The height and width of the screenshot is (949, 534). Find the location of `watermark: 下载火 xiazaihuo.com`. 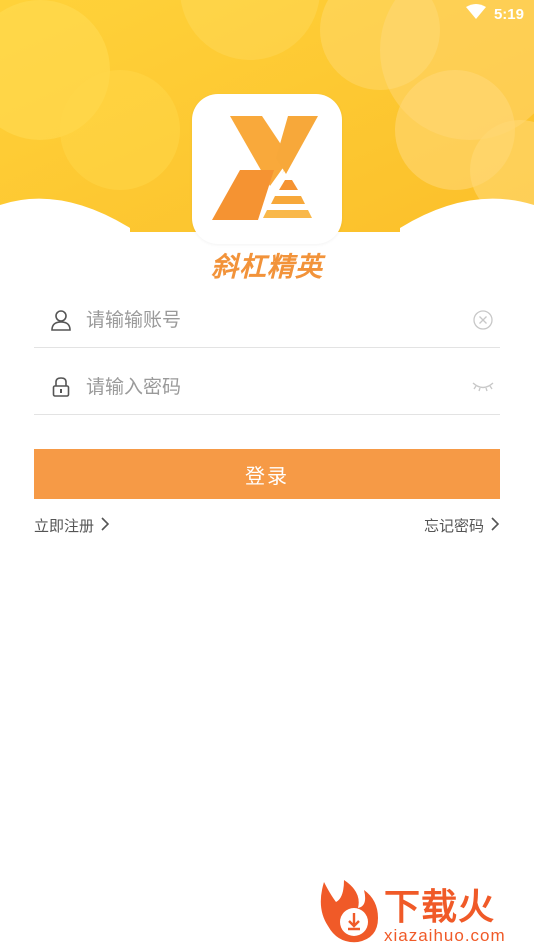

watermark: 下载火 xiazaihuo.com is located at coordinates (424, 913).